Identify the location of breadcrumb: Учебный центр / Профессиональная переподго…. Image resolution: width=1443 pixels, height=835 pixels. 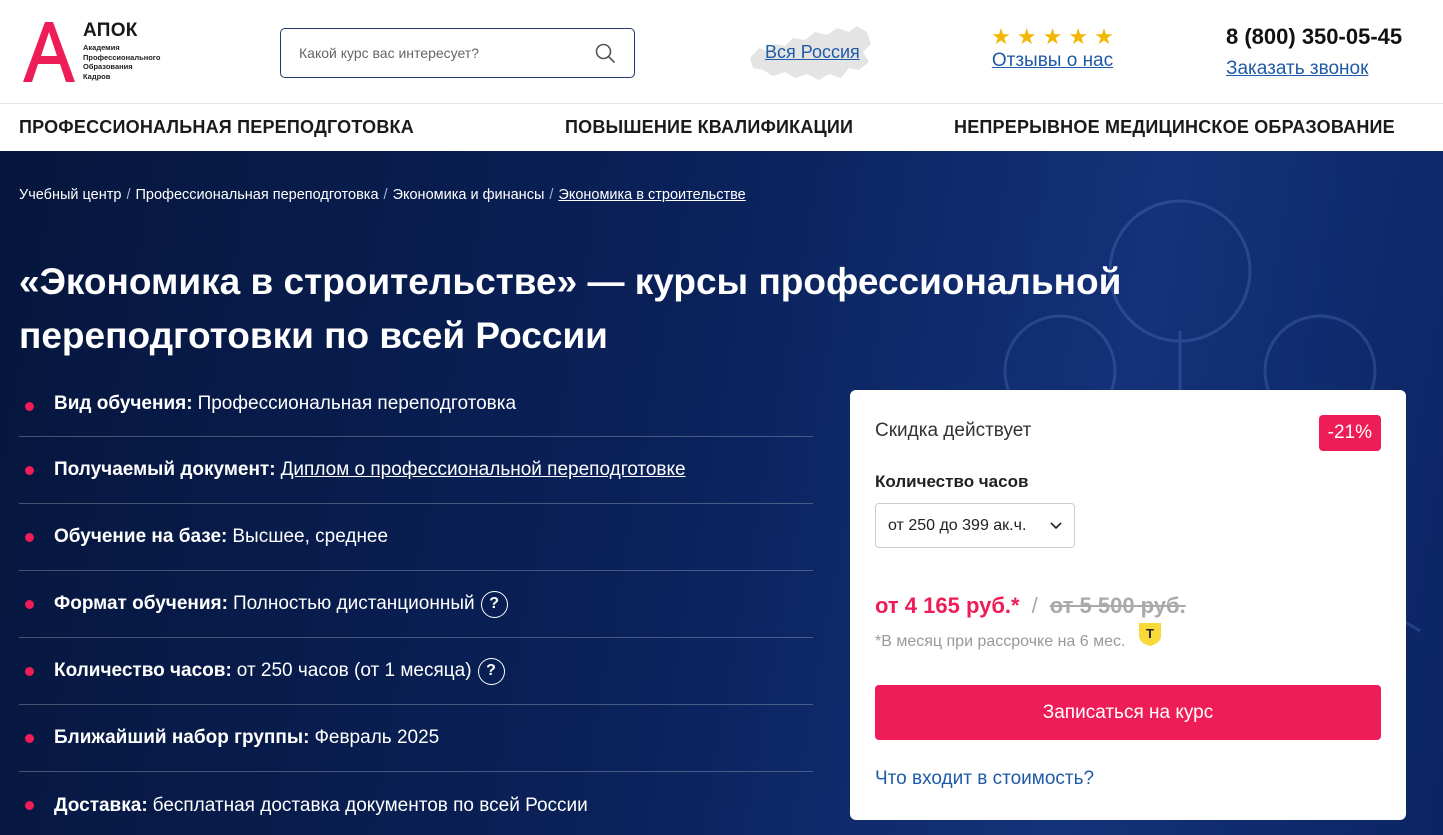
(382, 195).